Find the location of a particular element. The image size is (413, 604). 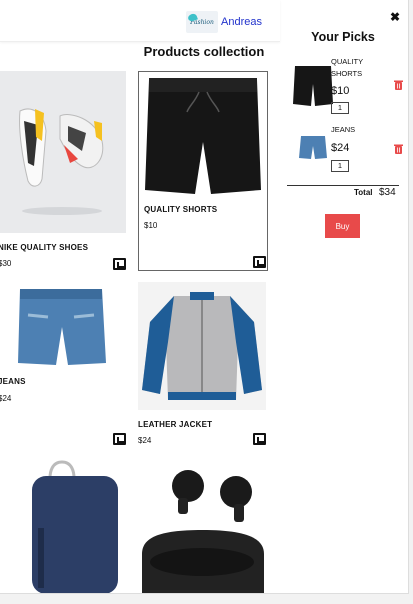

pick-thumb-shorts is located at coordinates (313, 85).